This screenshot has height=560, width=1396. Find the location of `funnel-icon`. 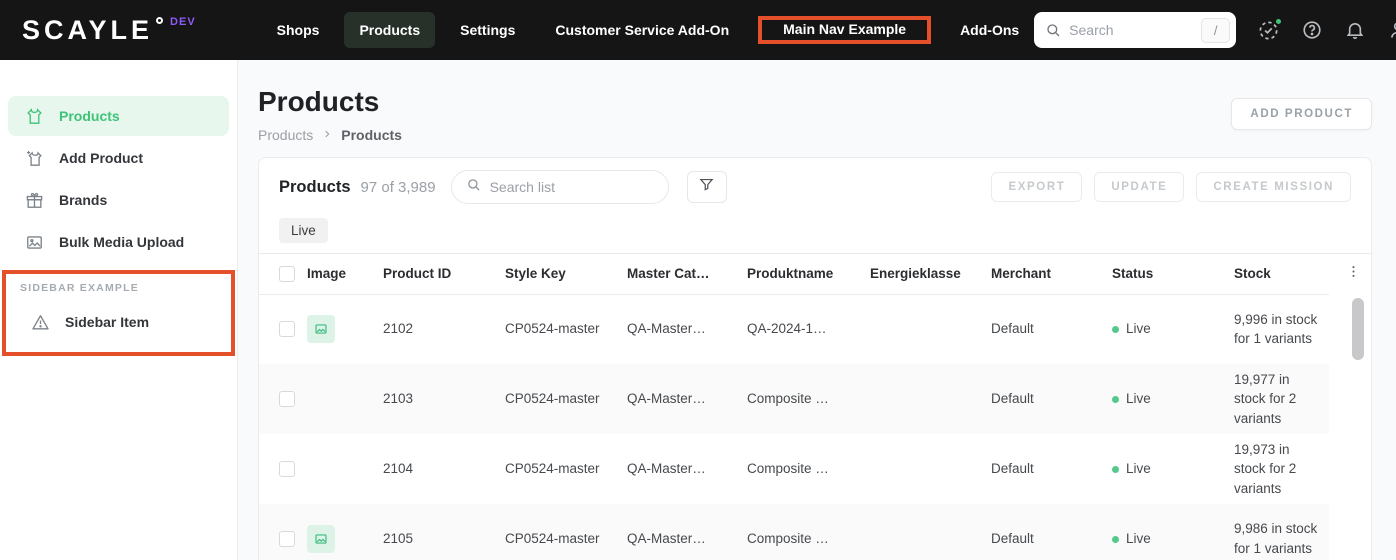

funnel-icon is located at coordinates (706, 187).